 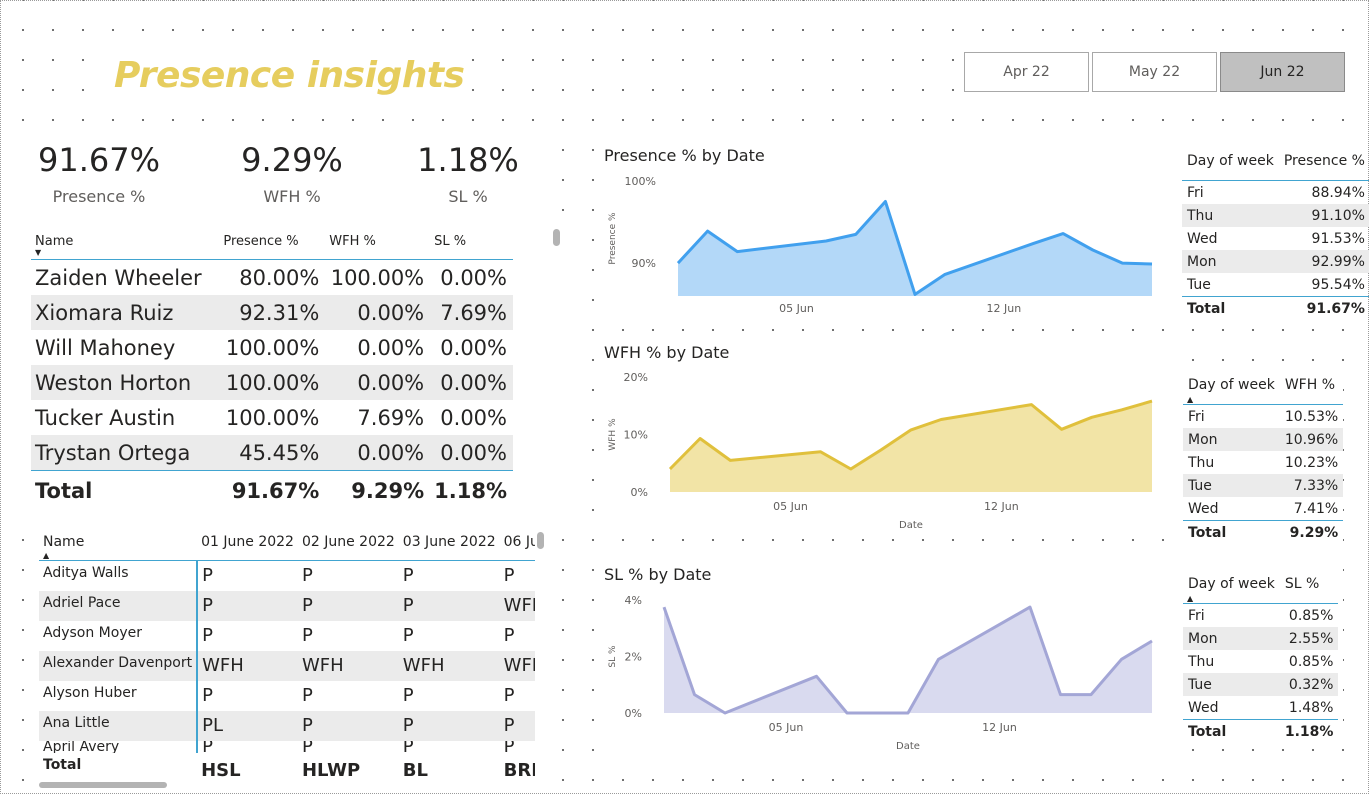 What do you see at coordinates (1263, 417) in the screenshot?
I see `table-row: Fri 10.53%` at bounding box center [1263, 417].